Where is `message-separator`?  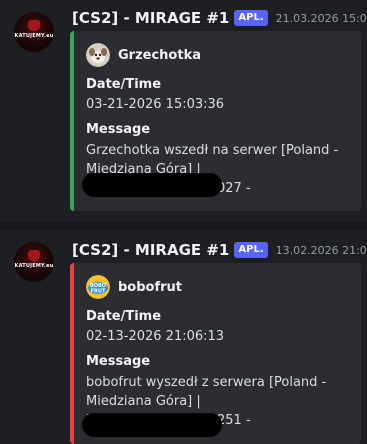
message-separator is located at coordinates (183, 226).